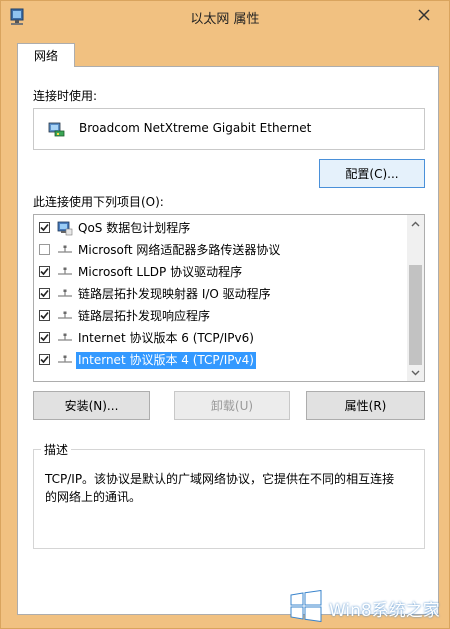 Image resolution: width=450 pixels, height=629 pixels. I want to click on scroll-up-button, so click(415, 223).